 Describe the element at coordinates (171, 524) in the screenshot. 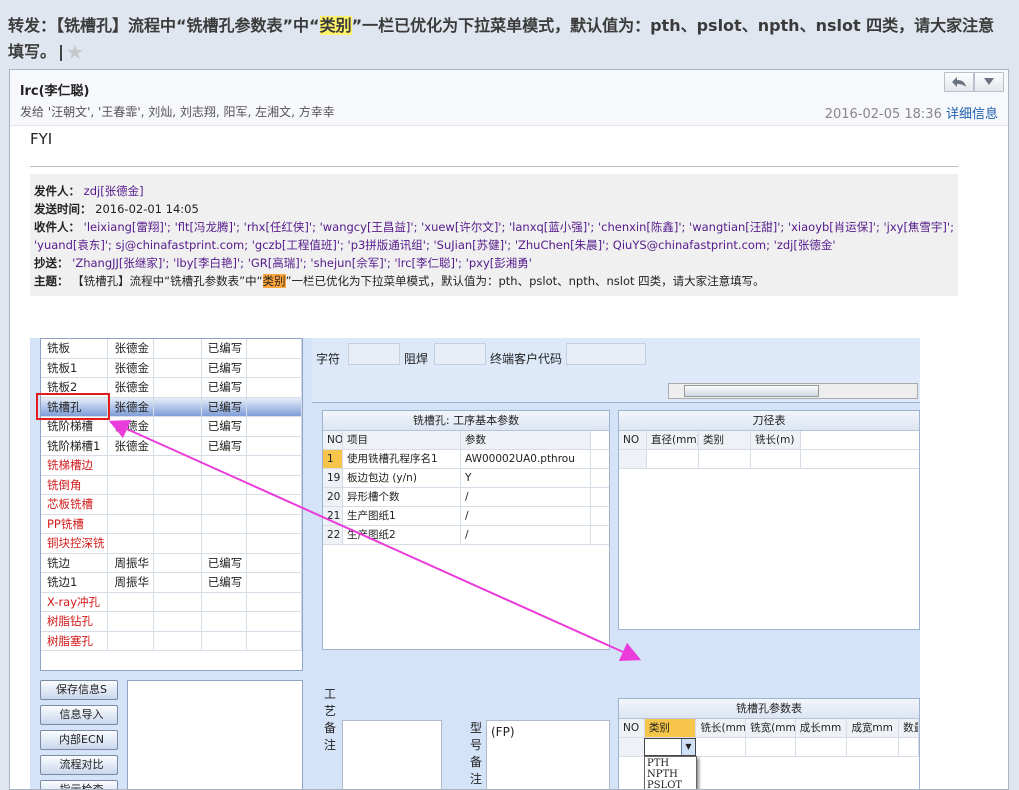

I see `process-row: PP铣槽` at that location.